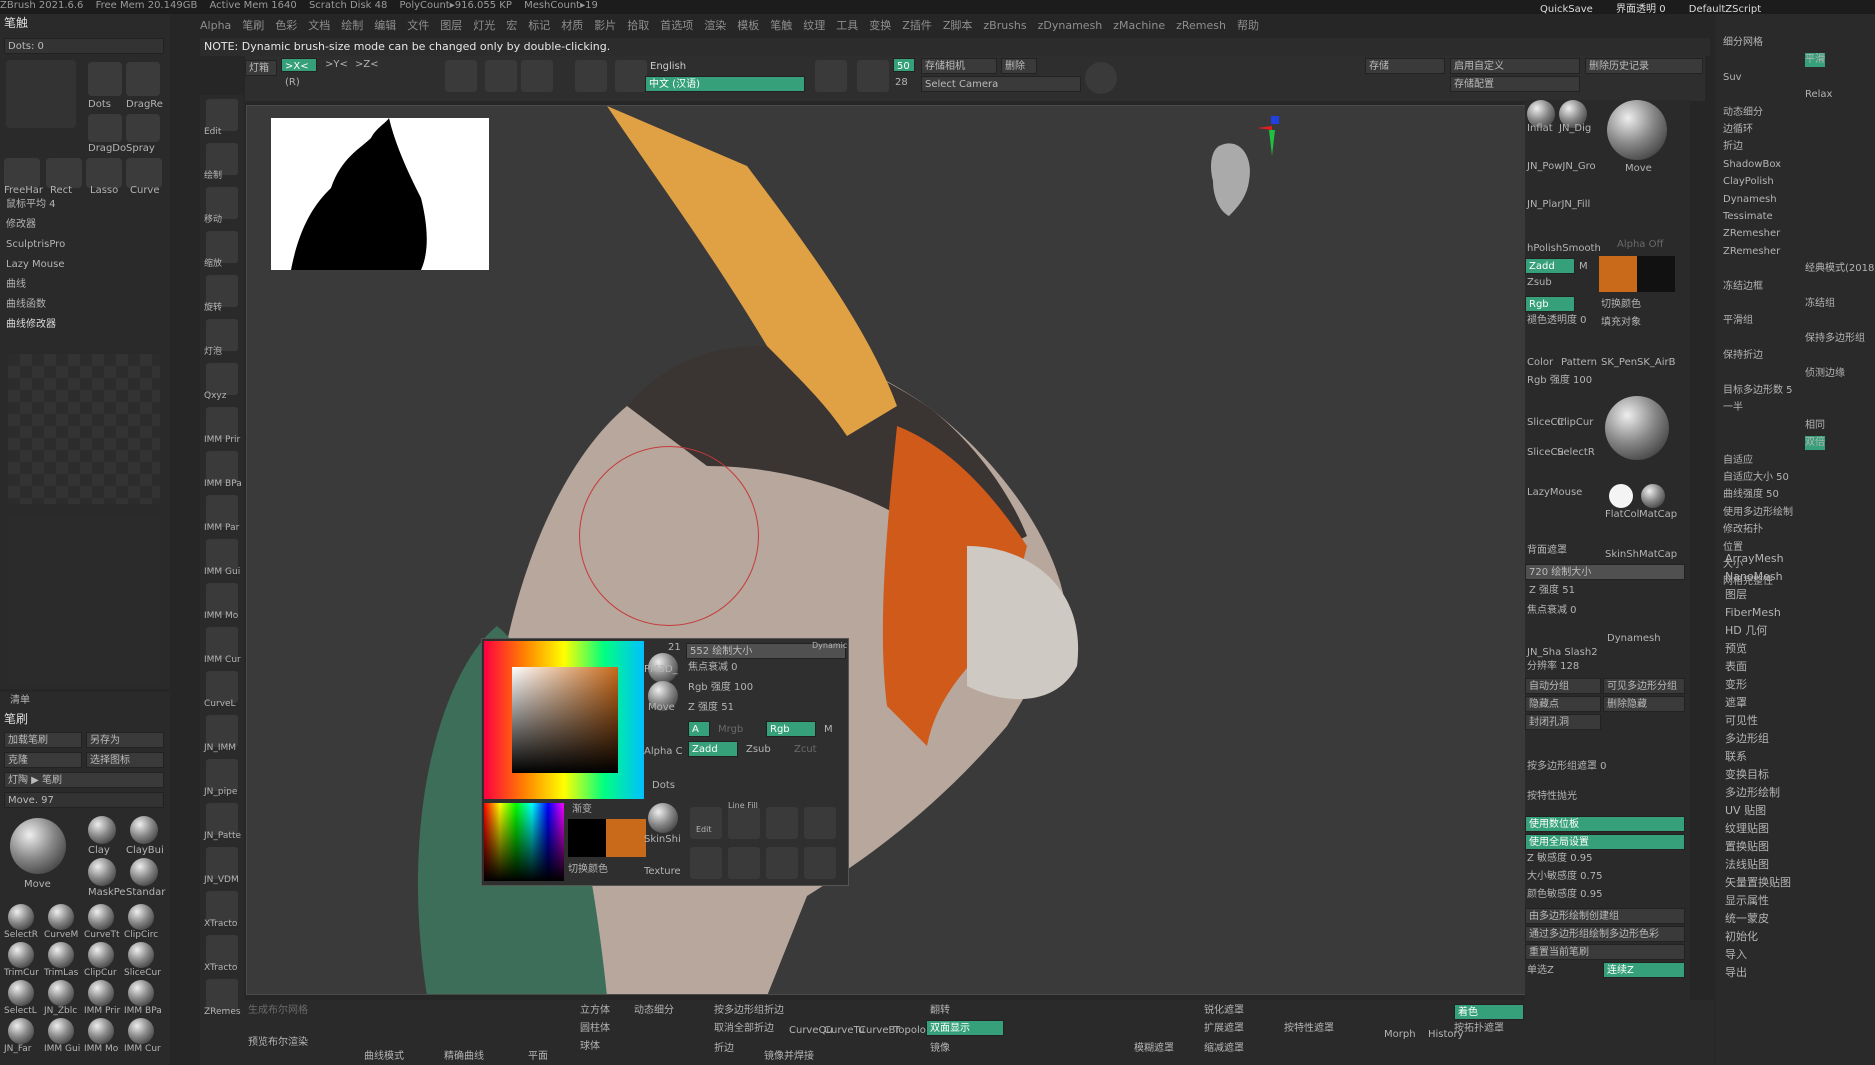  I want to click on polygroup-color-button: 通过多边形组绘制多边形色彩, so click(1605, 934).